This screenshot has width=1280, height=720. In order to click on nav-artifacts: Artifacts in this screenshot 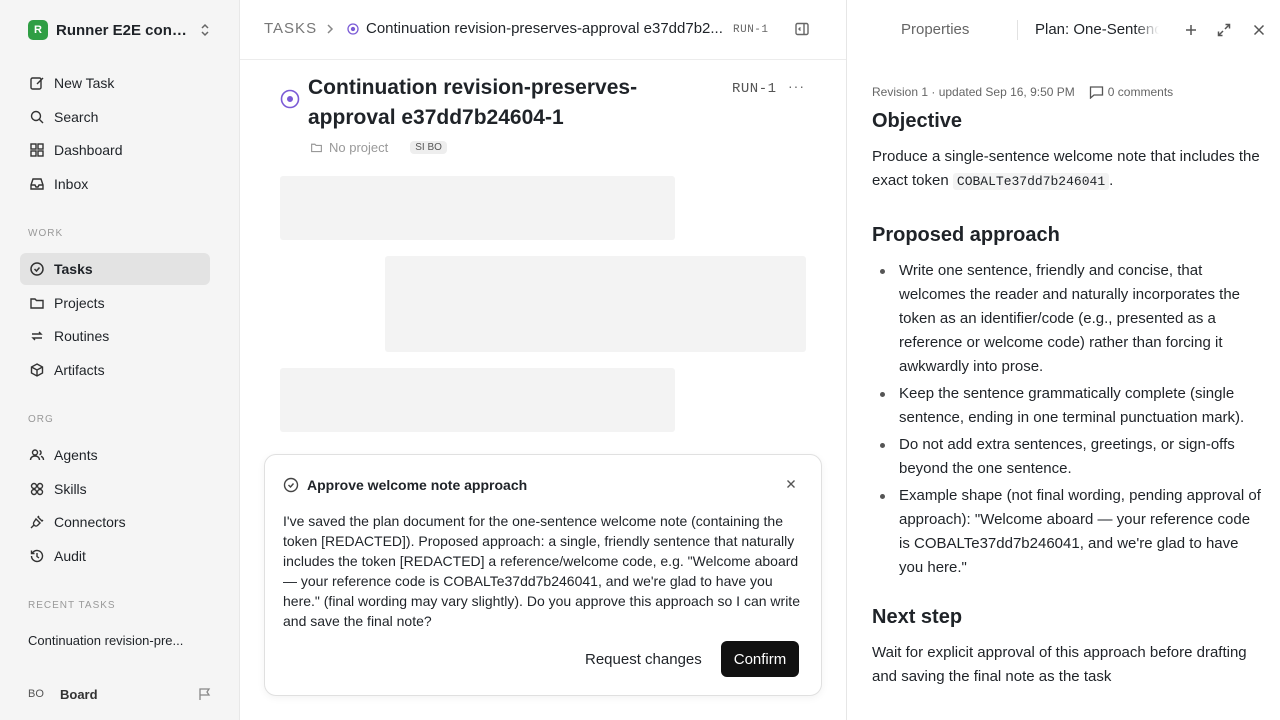, I will do `click(115, 370)`.